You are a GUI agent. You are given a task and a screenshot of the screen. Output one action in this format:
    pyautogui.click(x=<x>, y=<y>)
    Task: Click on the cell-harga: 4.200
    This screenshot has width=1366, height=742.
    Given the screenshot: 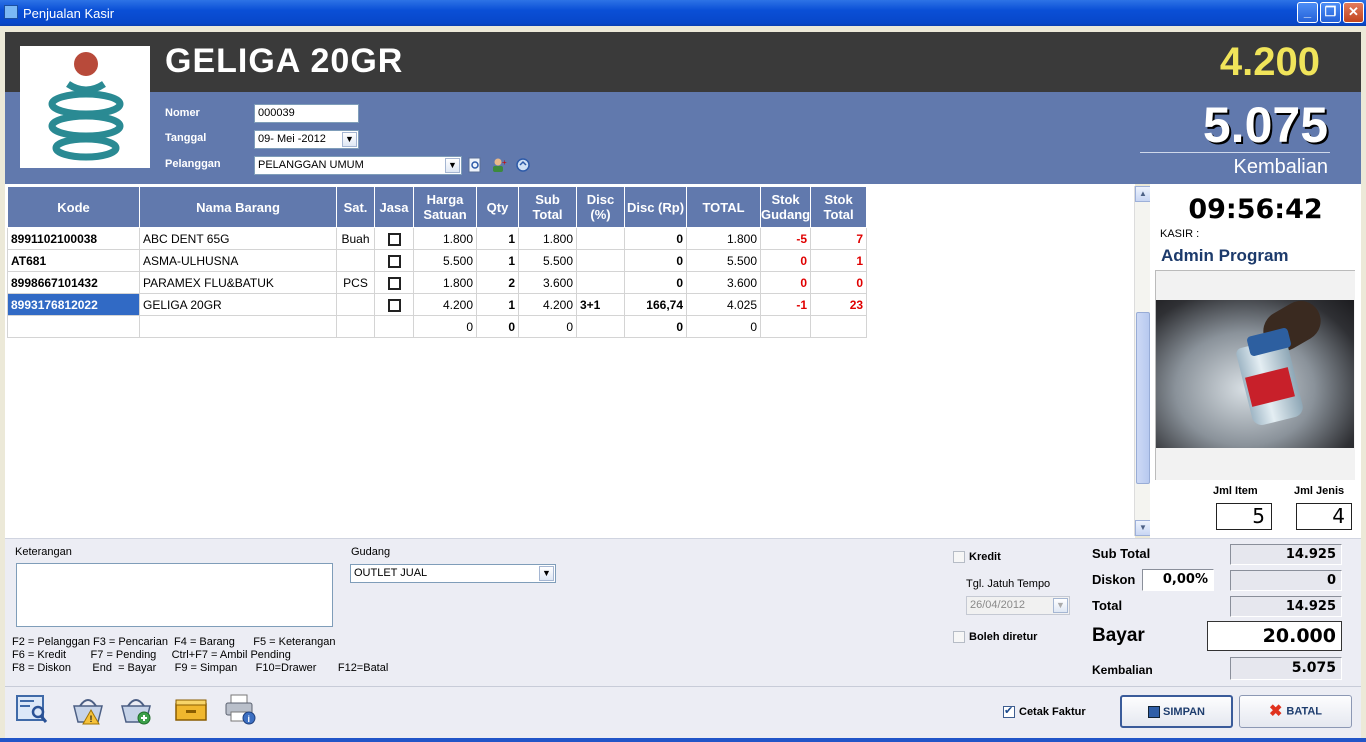 What is the action you would take?
    pyautogui.click(x=445, y=304)
    